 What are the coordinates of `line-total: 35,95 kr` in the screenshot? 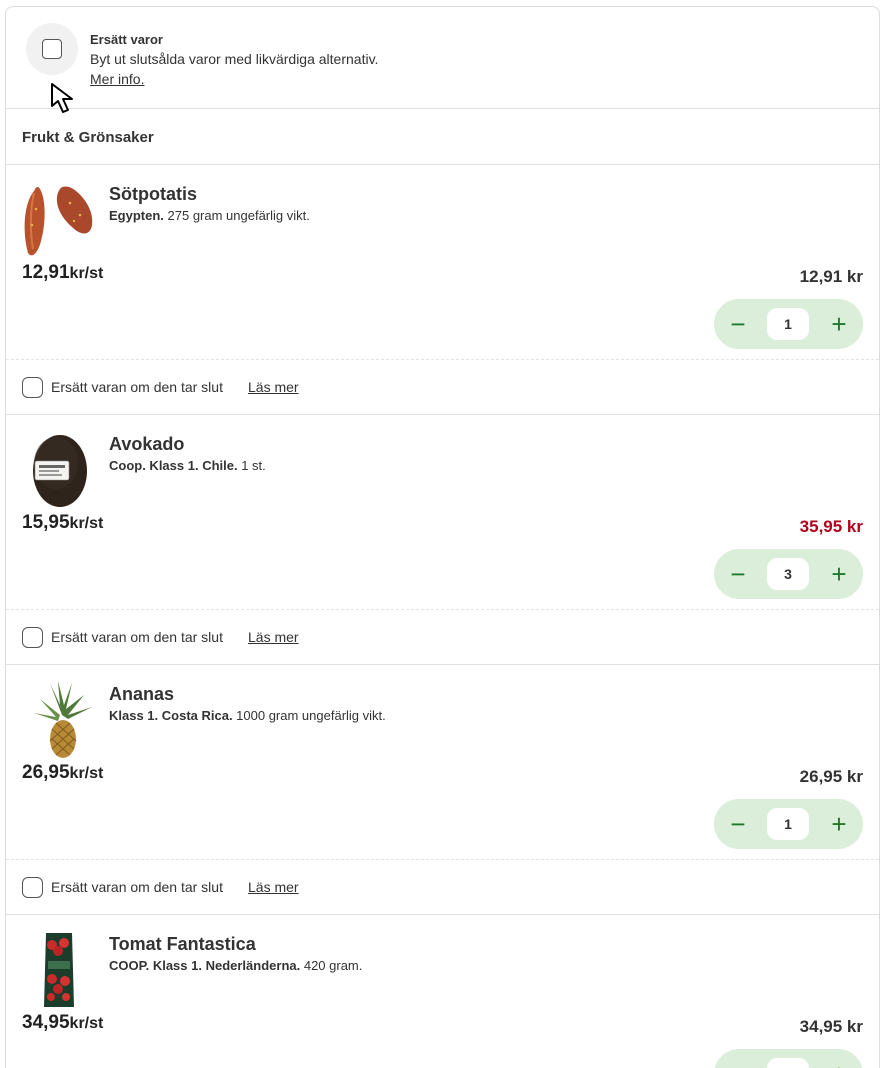 It's located at (831, 526).